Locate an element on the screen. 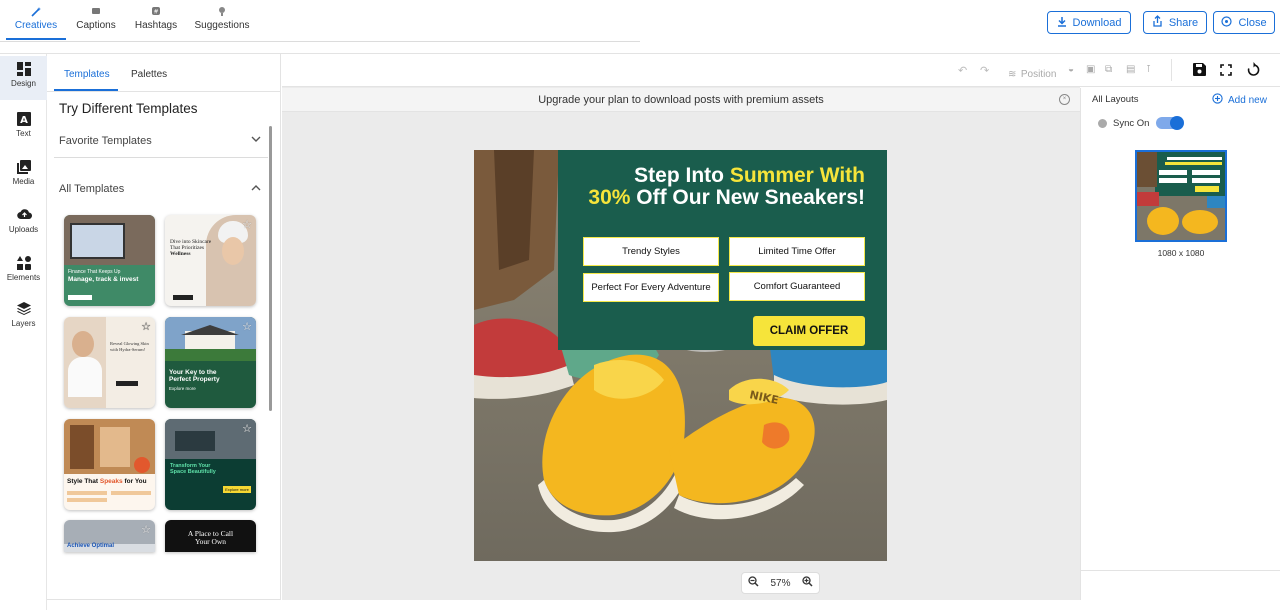 The width and height of the screenshot is (1280, 610). rail-item-uploads: Uploads is located at coordinates (23, 223).